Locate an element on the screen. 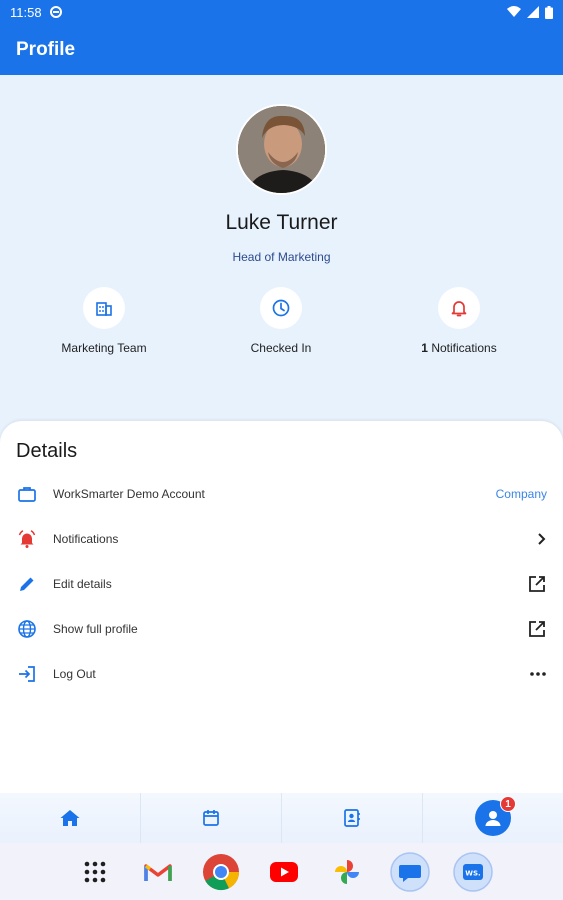 This screenshot has width=563, height=900. chrome-icon is located at coordinates (221, 872).